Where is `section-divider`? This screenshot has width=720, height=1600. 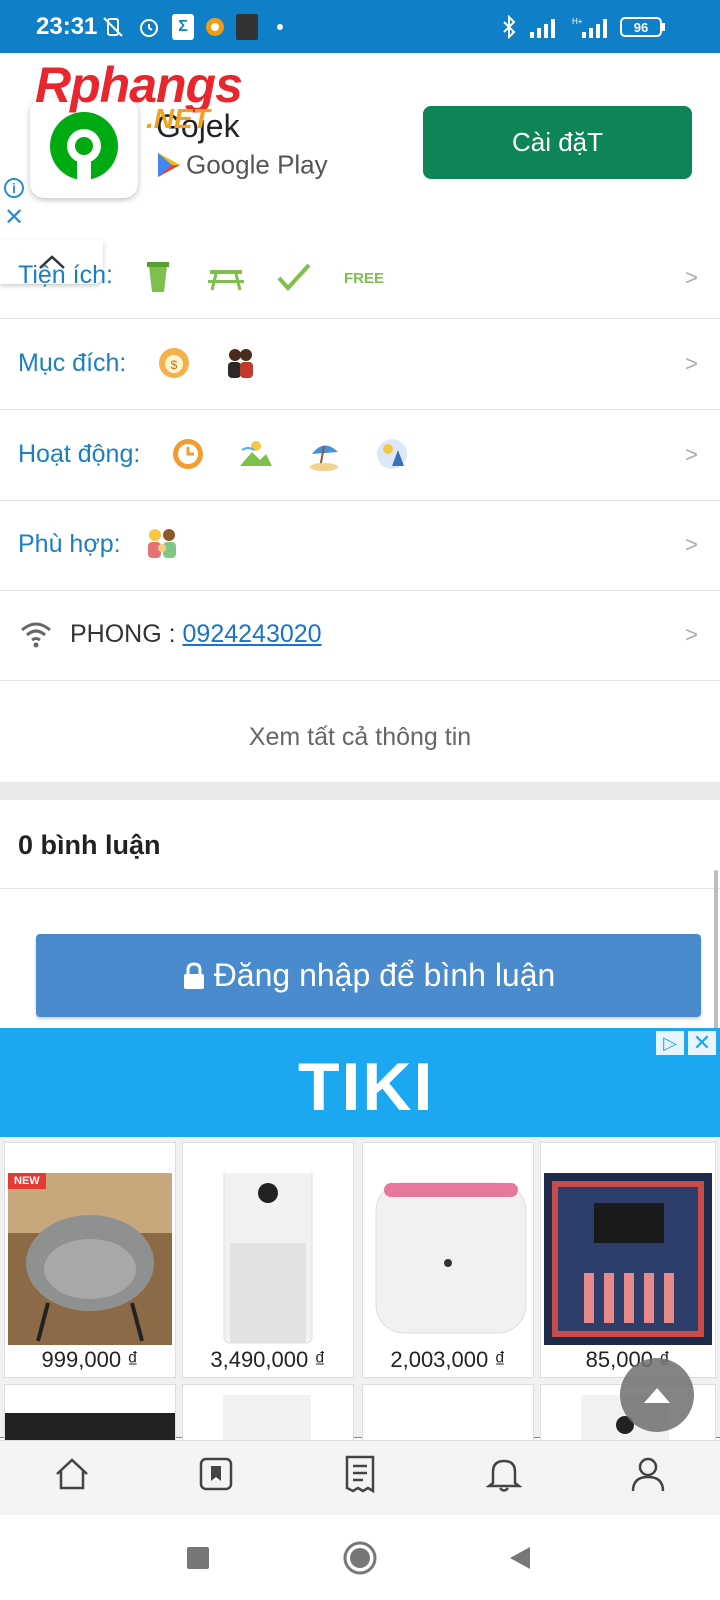
section-divider is located at coordinates (360, 791).